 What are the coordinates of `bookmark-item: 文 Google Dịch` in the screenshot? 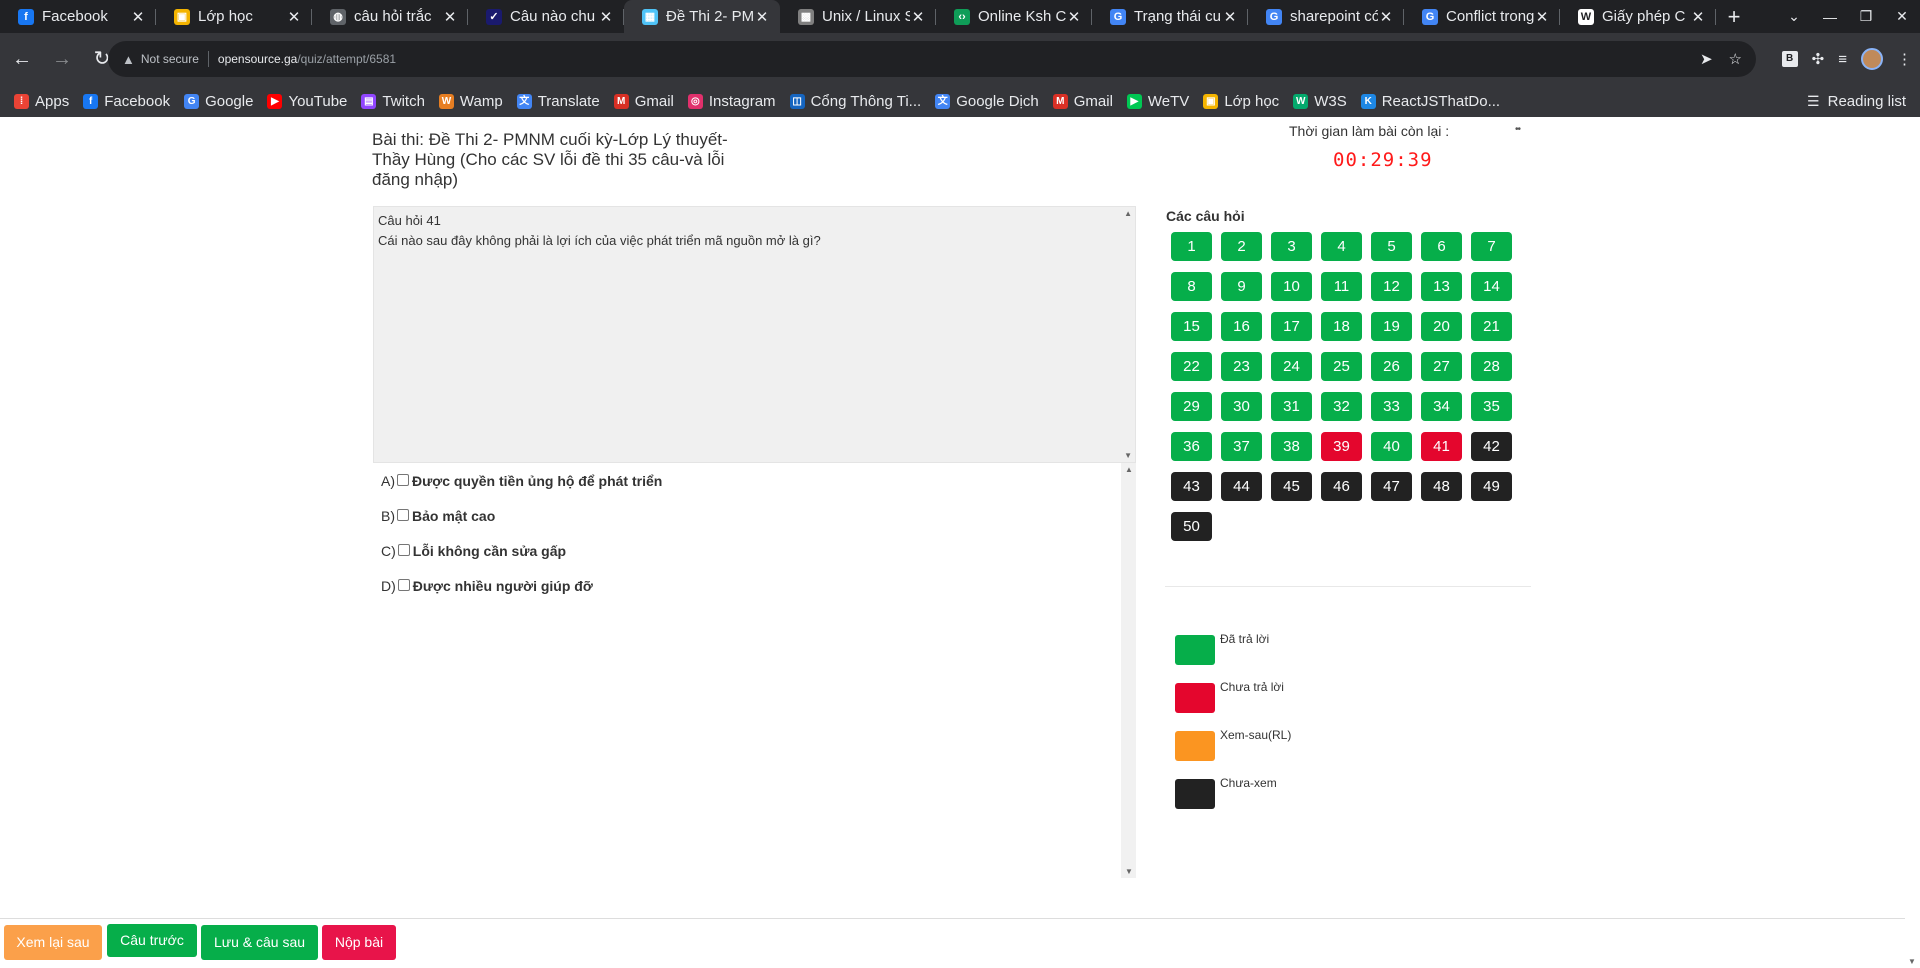 It's located at (987, 101).